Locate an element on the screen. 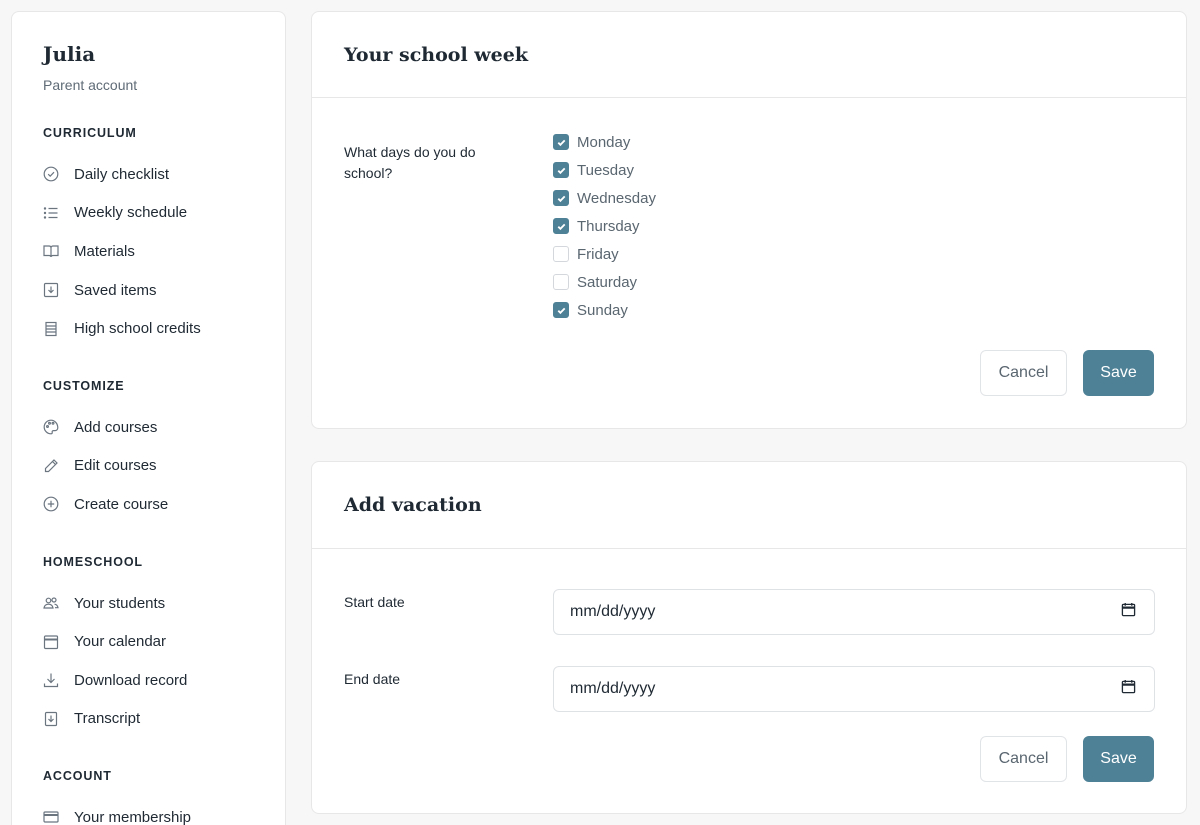  day-checkbox-wednesday: Wednesday is located at coordinates (604, 198).